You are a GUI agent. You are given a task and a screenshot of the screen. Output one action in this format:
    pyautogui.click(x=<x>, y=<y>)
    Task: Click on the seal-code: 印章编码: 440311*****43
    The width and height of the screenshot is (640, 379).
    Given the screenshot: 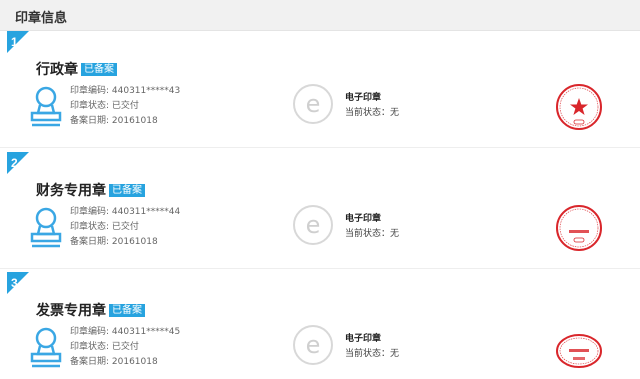 What is the action you would take?
    pyautogui.click(x=125, y=91)
    